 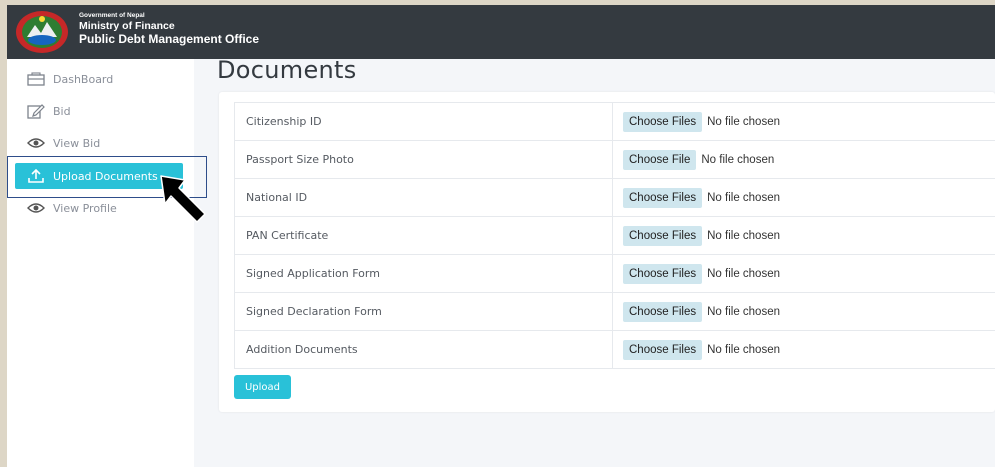 I want to click on nepal-emblem-logo, so click(x=42, y=32).